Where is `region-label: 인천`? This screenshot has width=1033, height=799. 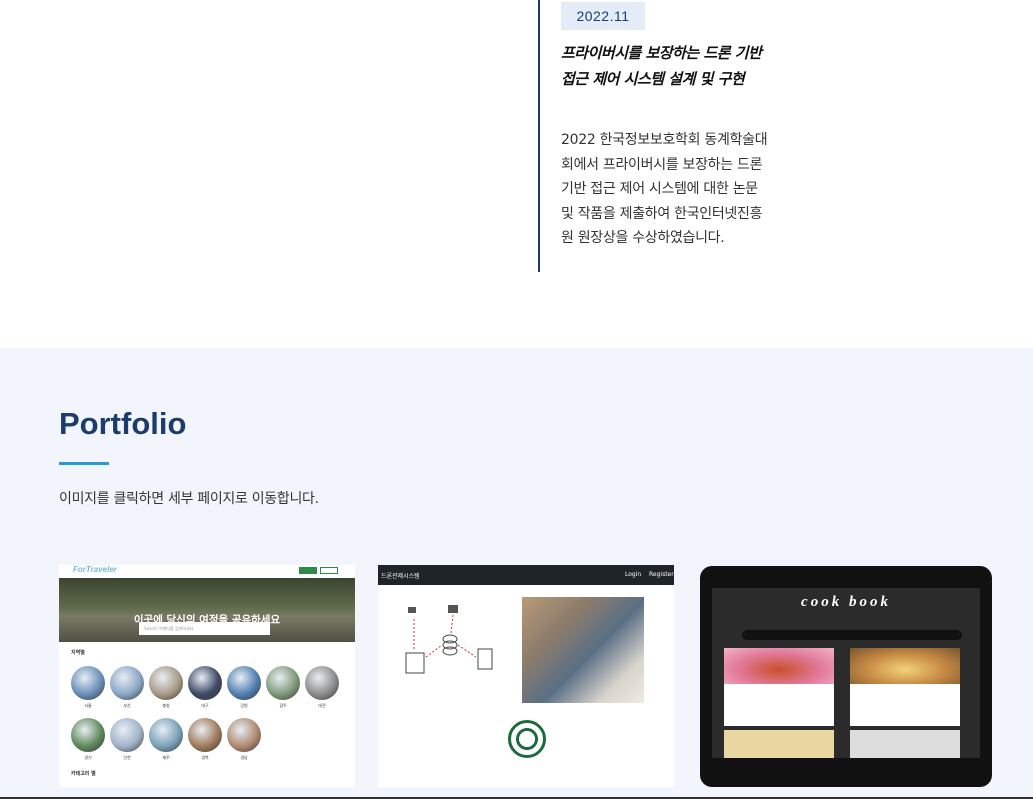 region-label: 인천 is located at coordinates (127, 757).